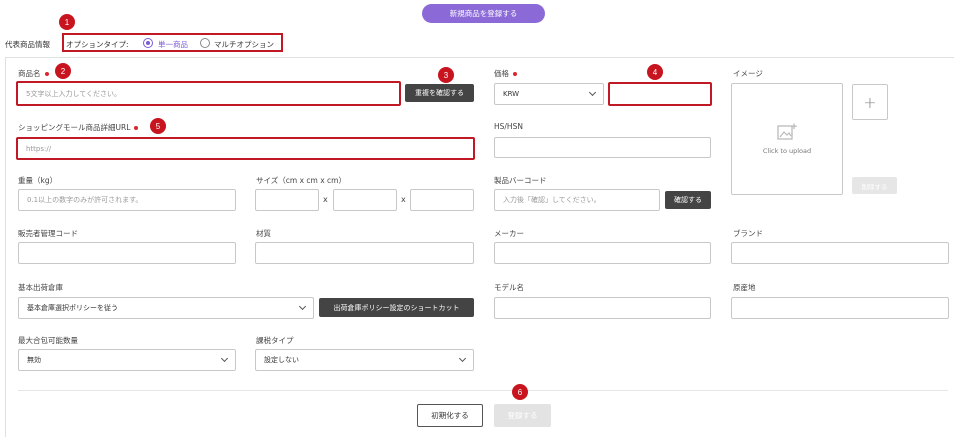 Image resolution: width=954 pixels, height=437 pixels. Describe the element at coordinates (365, 200) in the screenshot. I see `size-width-input` at that location.